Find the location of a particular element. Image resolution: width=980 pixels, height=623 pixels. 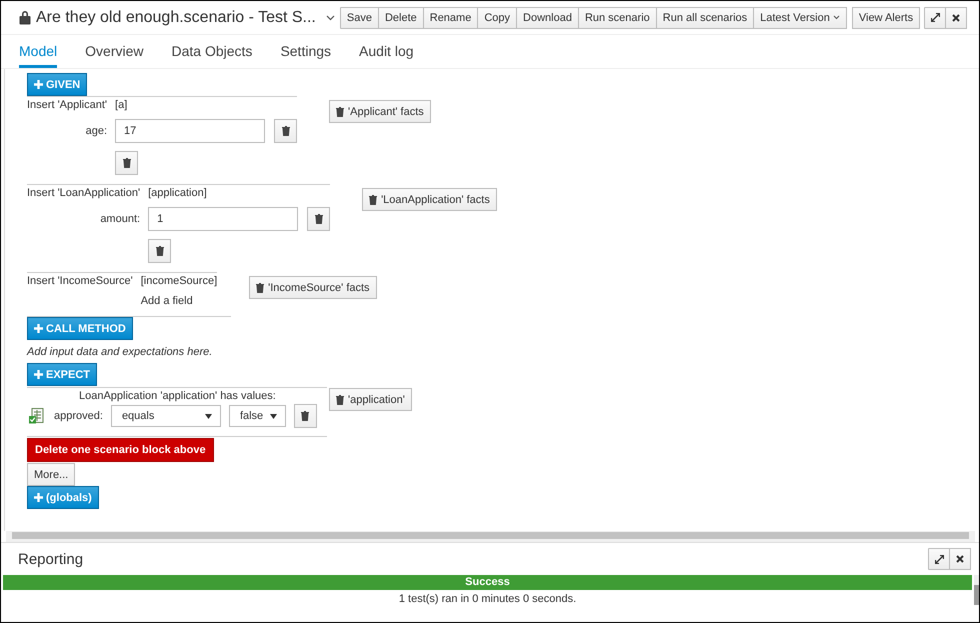

toolbar-button: Copy is located at coordinates (497, 17).